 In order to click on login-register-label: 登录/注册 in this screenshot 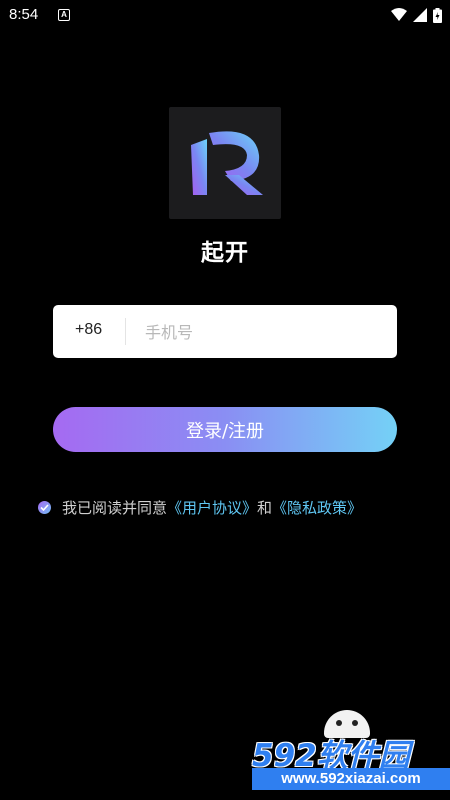, I will do `click(225, 431)`.